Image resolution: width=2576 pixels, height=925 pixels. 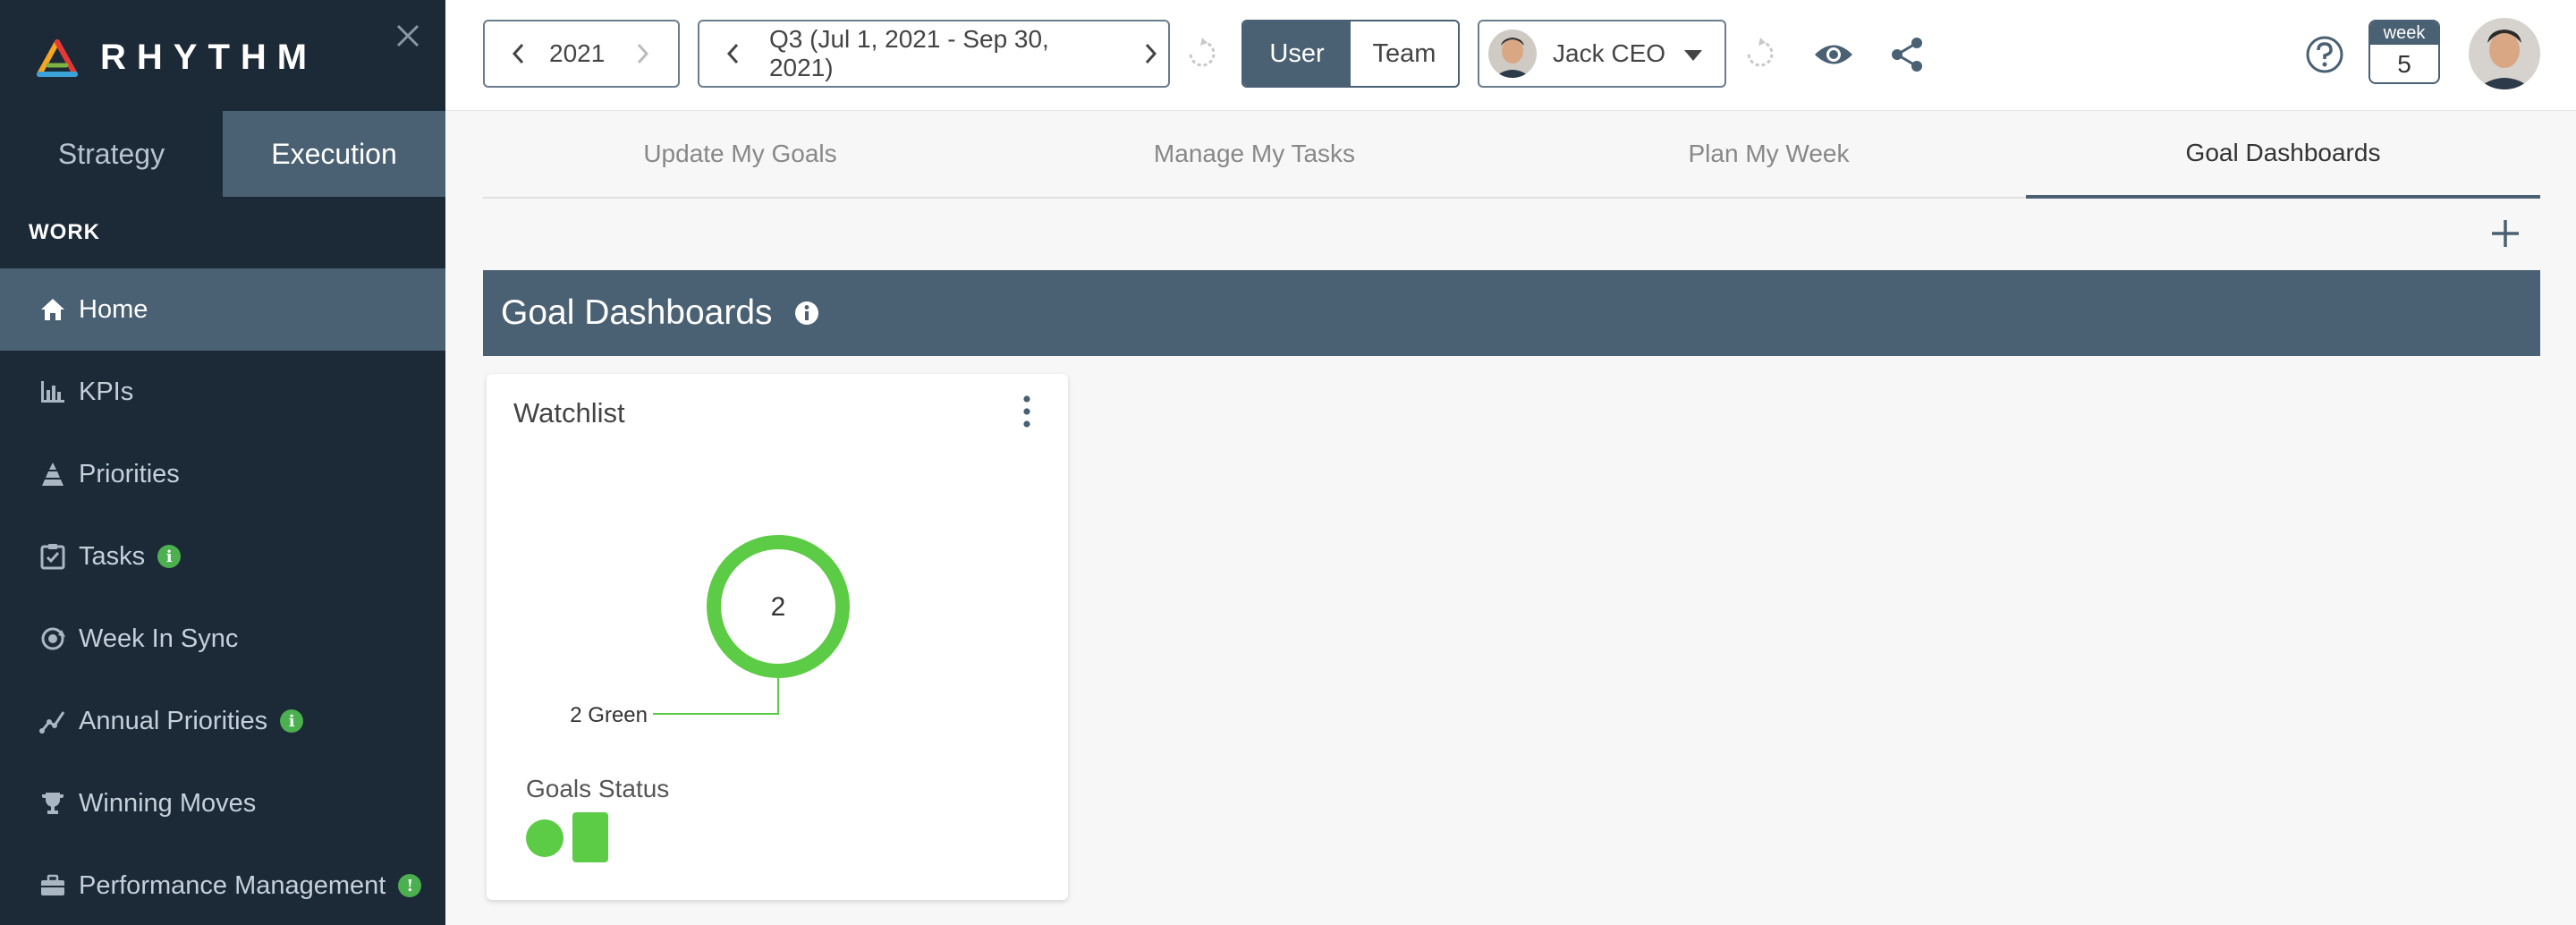 What do you see at coordinates (2324, 54) in the screenshot?
I see `help-icon` at bounding box center [2324, 54].